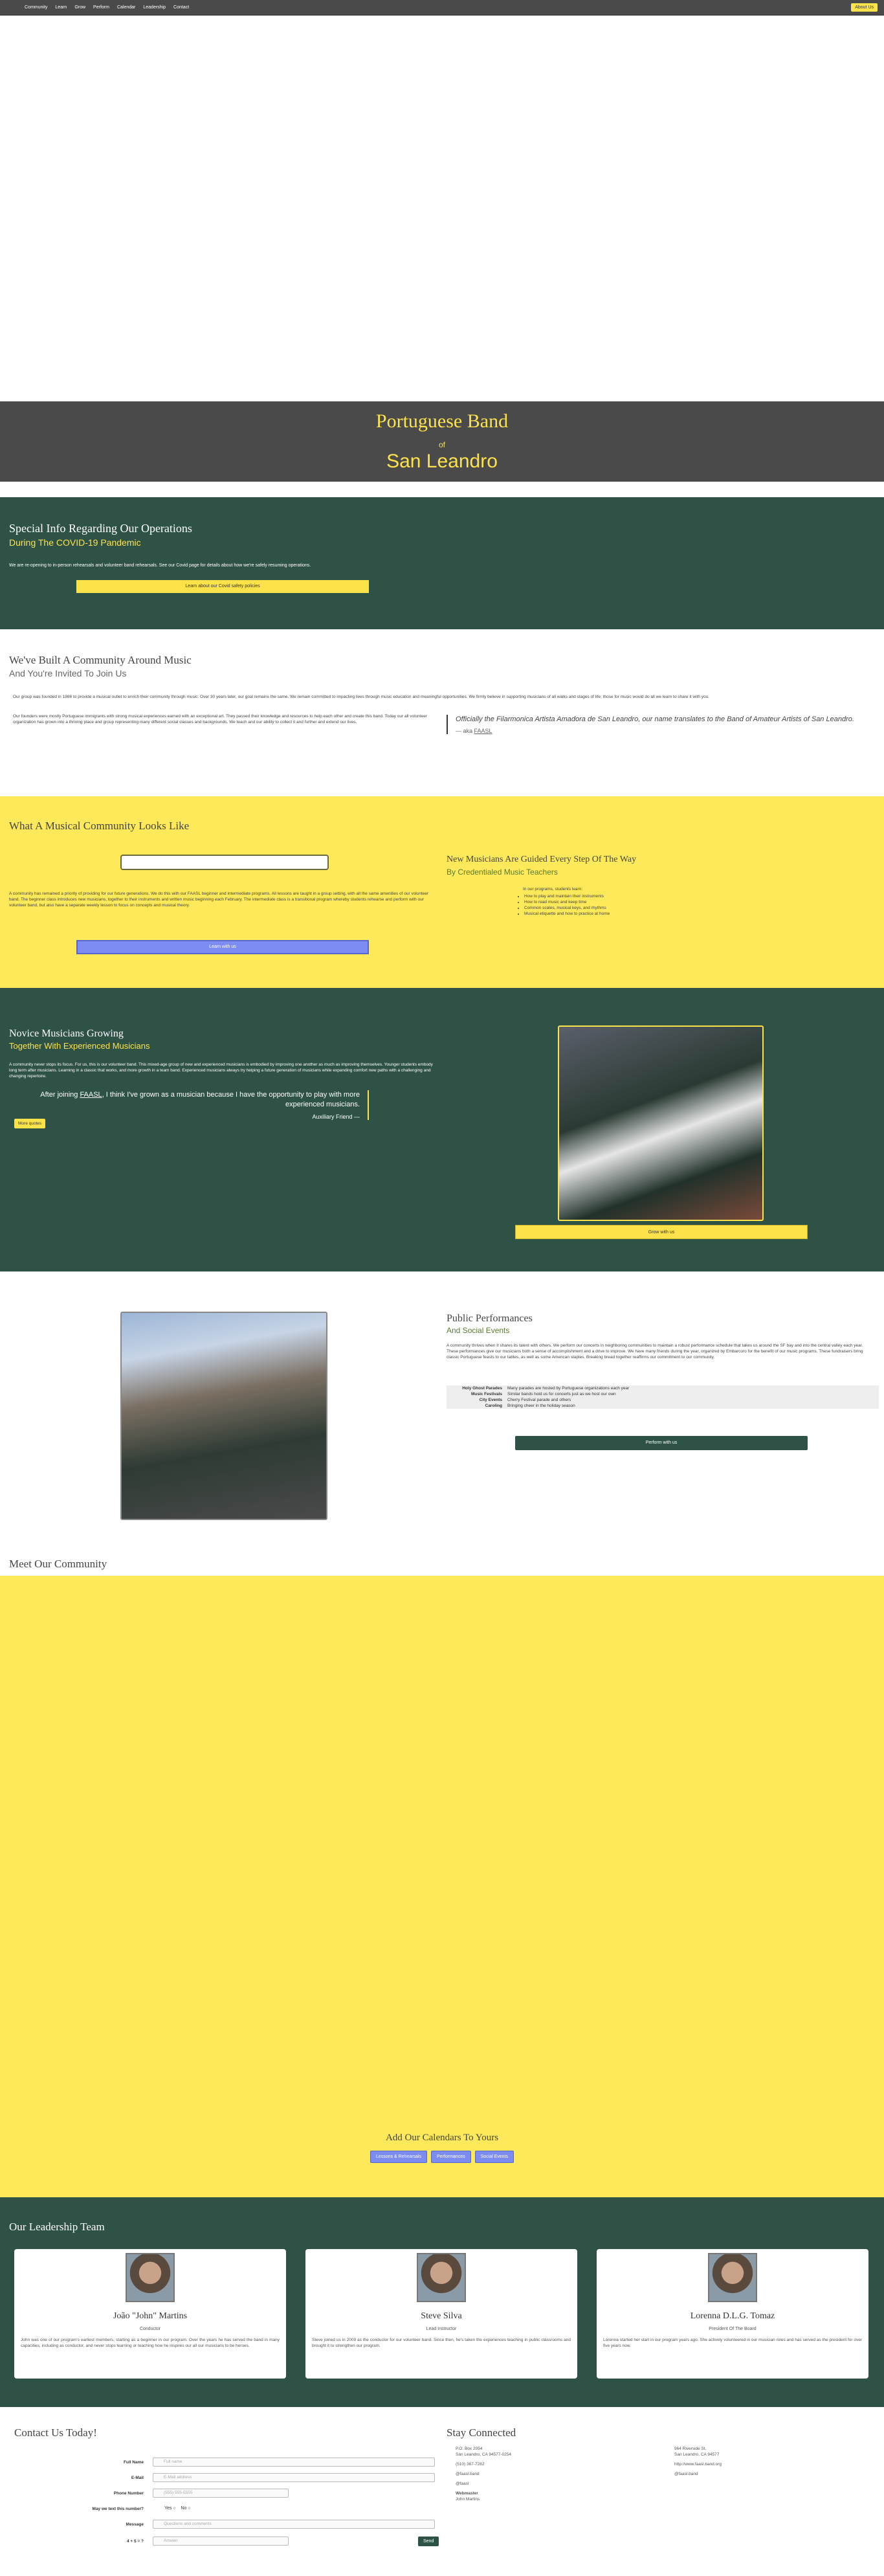 The width and height of the screenshot is (884, 2576). What do you see at coordinates (468, 2474) in the screenshot?
I see `facebook-link: @faasl.band` at bounding box center [468, 2474].